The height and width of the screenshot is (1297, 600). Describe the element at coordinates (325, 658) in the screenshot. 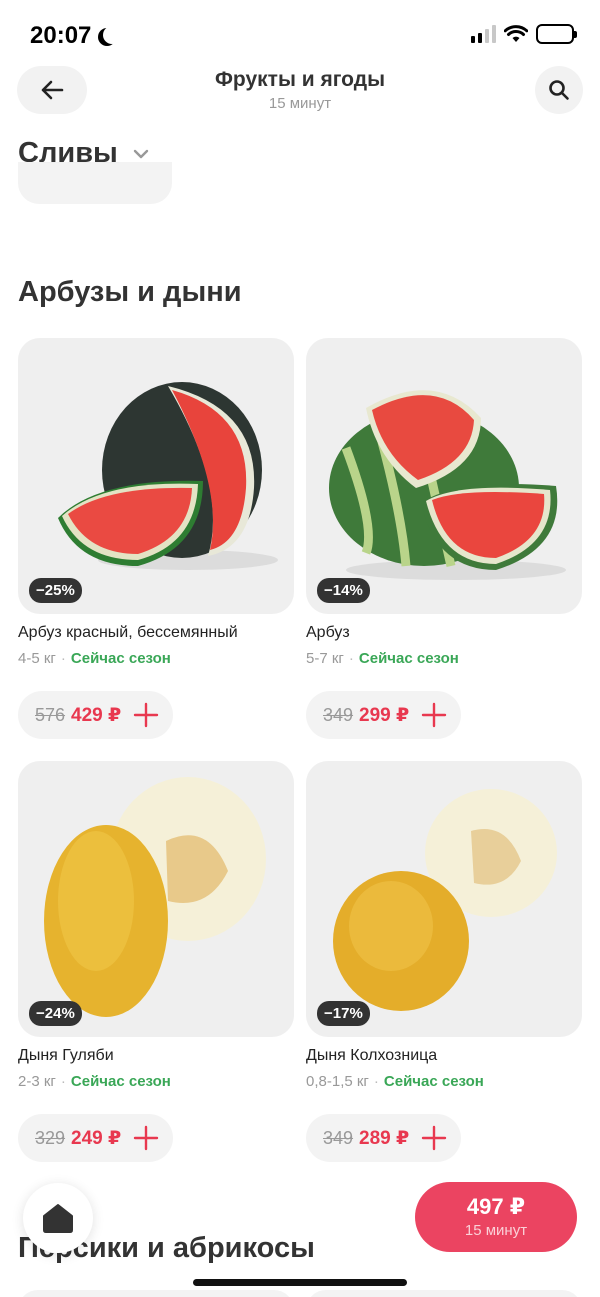

I see `product-weight: 5-7 кг` at that location.